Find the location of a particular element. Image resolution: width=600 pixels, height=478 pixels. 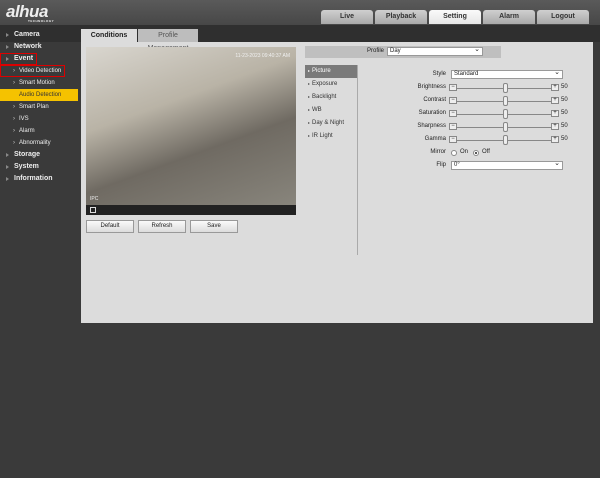

style-select: Standard is located at coordinates (507, 74).